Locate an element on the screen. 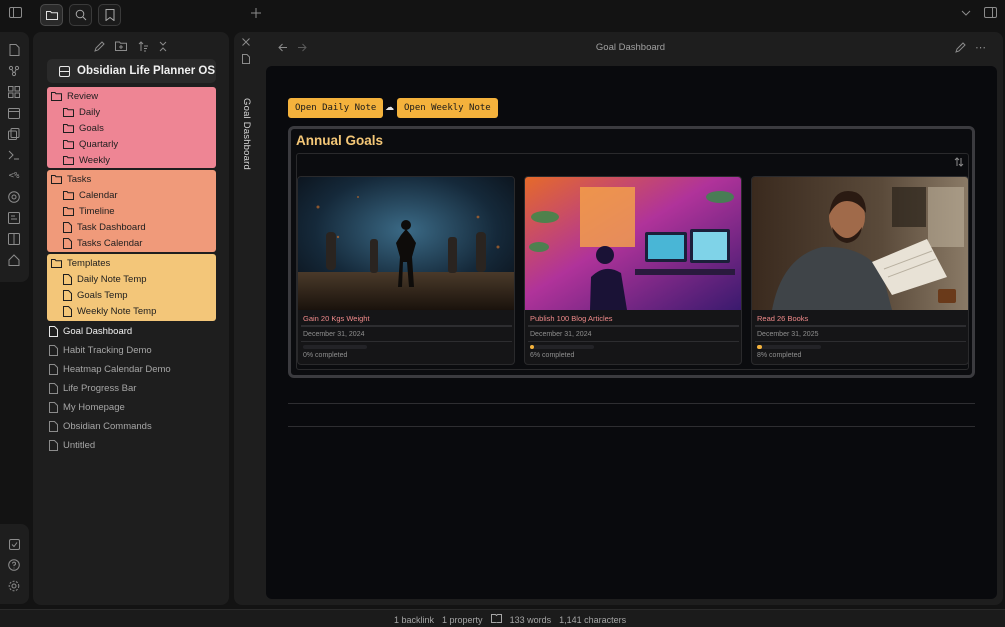 Image resolution: width=1005 pixels, height=627 pixels. tab-goal-dashboard: Goal Dashboard is located at coordinates (246, 134).